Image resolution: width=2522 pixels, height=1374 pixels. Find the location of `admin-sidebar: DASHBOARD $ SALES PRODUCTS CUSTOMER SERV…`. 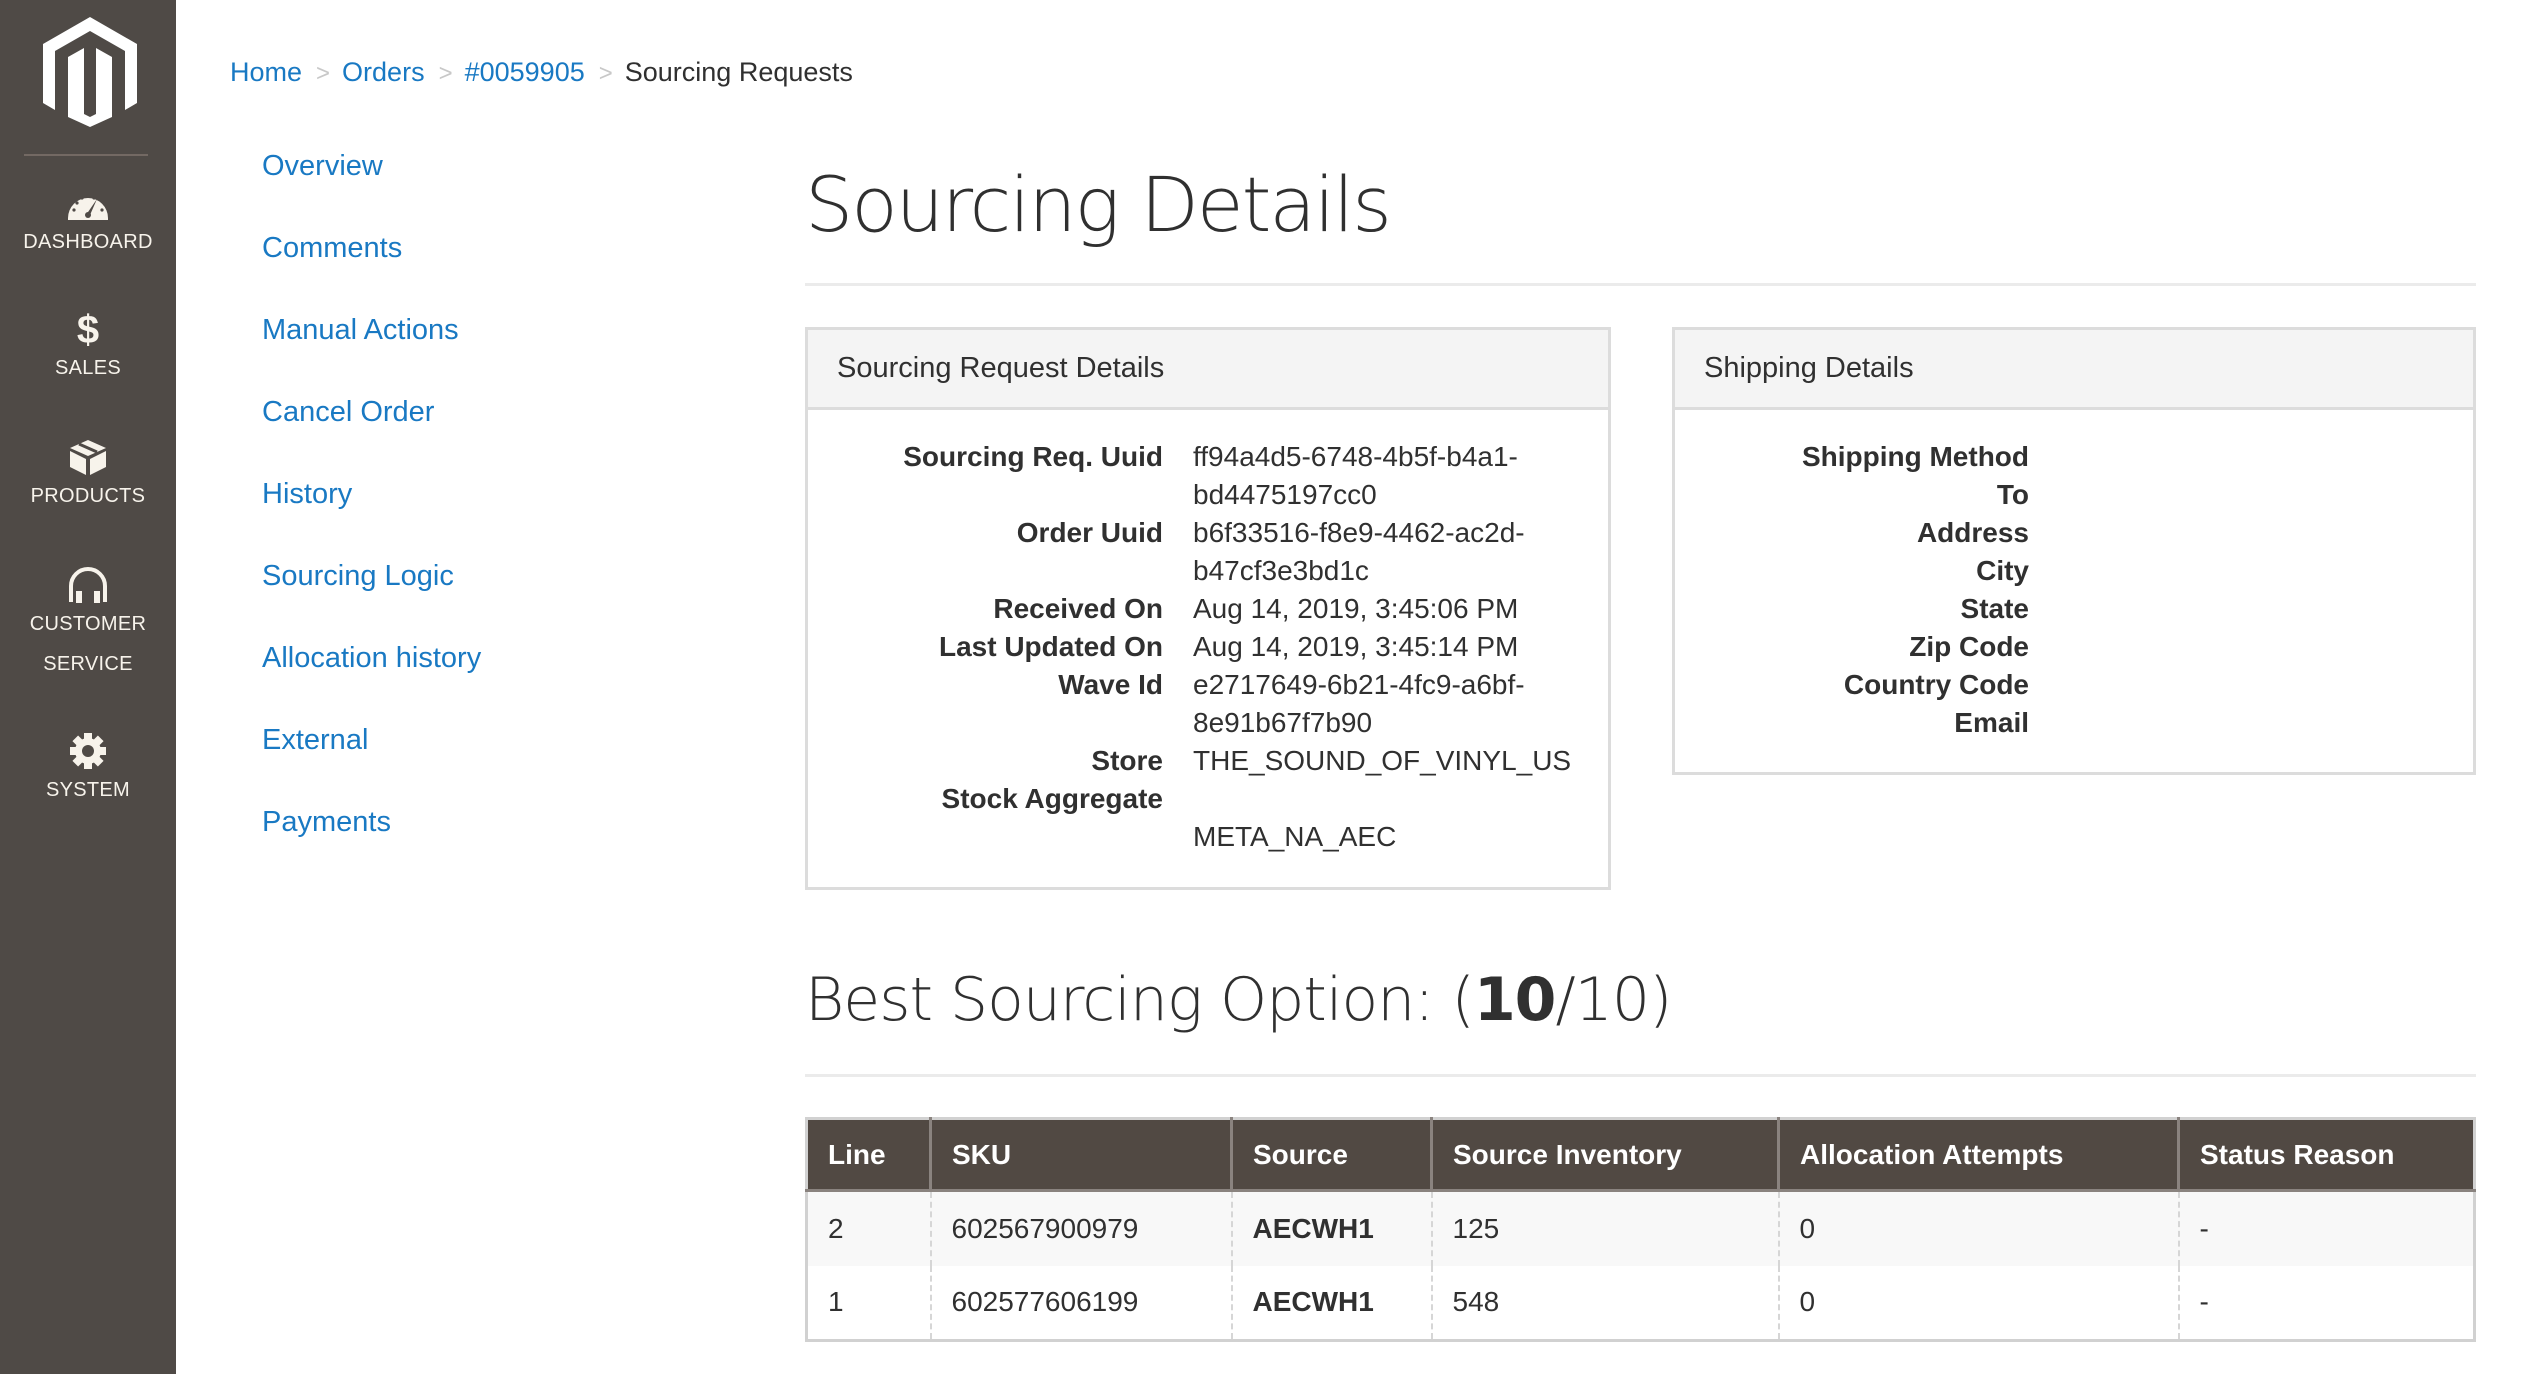

admin-sidebar: DASHBOARD $ SALES PRODUCTS CUSTOMER SERV… is located at coordinates (88, 687).